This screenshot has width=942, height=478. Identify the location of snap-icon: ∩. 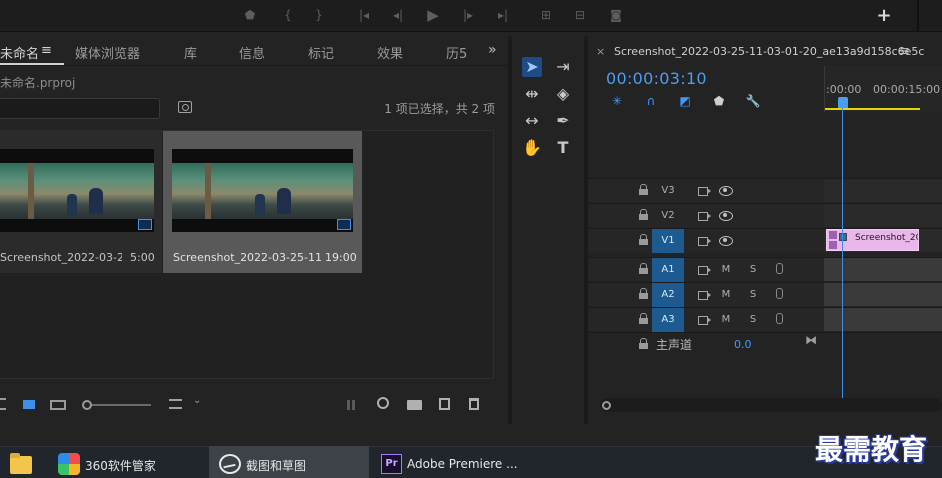
(651, 101).